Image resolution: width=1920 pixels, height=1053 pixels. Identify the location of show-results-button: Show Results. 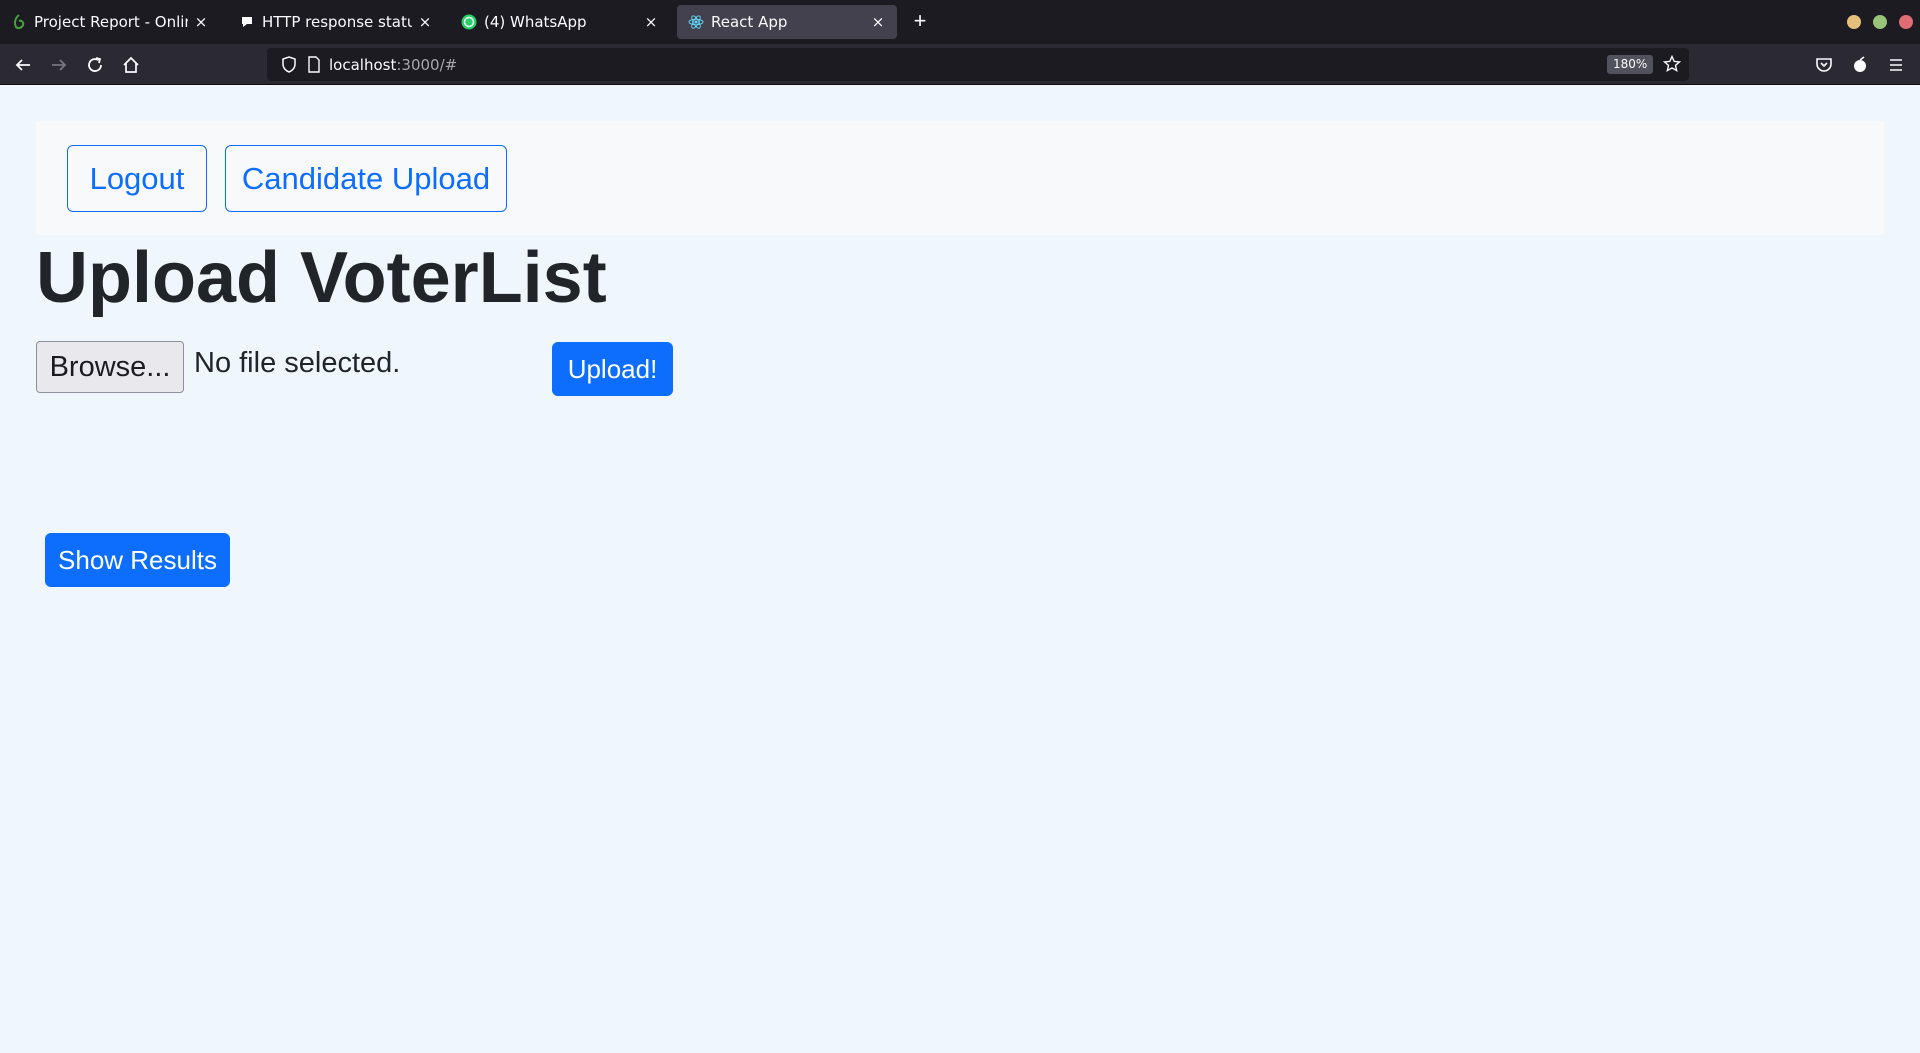
(137, 560).